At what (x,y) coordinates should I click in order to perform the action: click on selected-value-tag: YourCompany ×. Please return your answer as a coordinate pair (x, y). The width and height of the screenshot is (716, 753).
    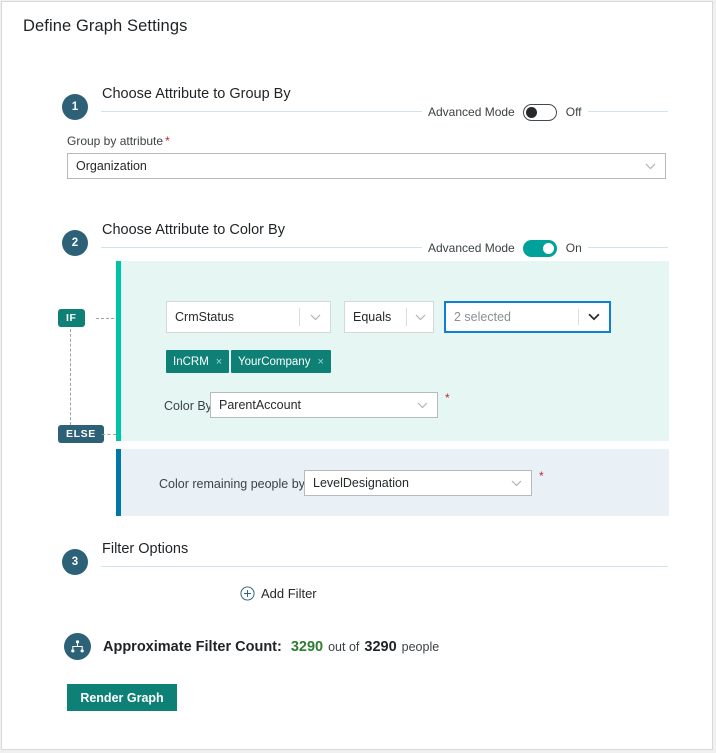
    Looking at the image, I should click on (281, 361).